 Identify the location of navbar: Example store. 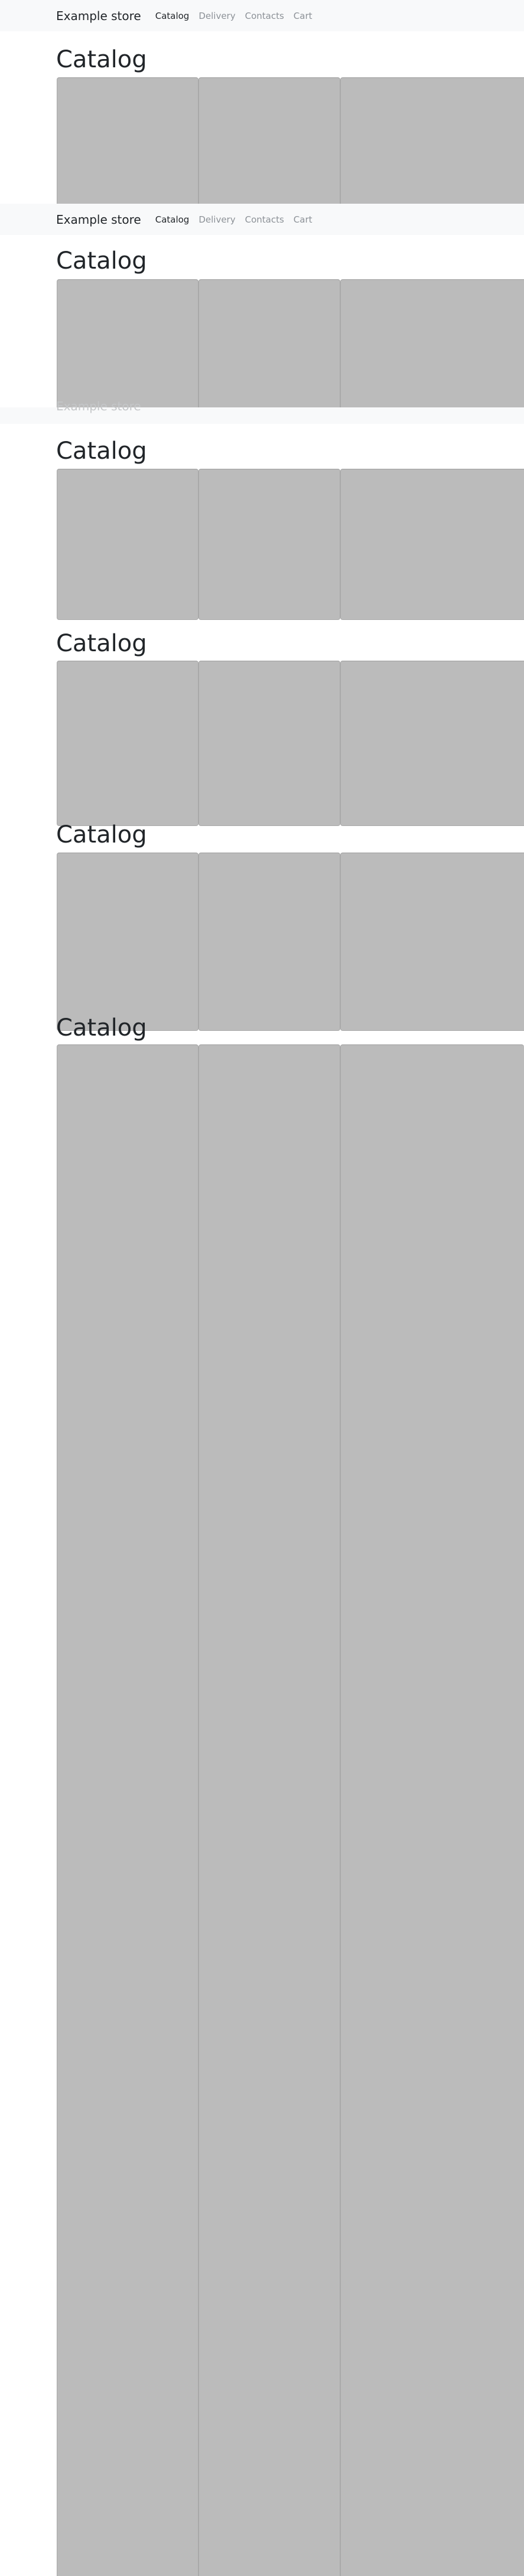
(262, 412).